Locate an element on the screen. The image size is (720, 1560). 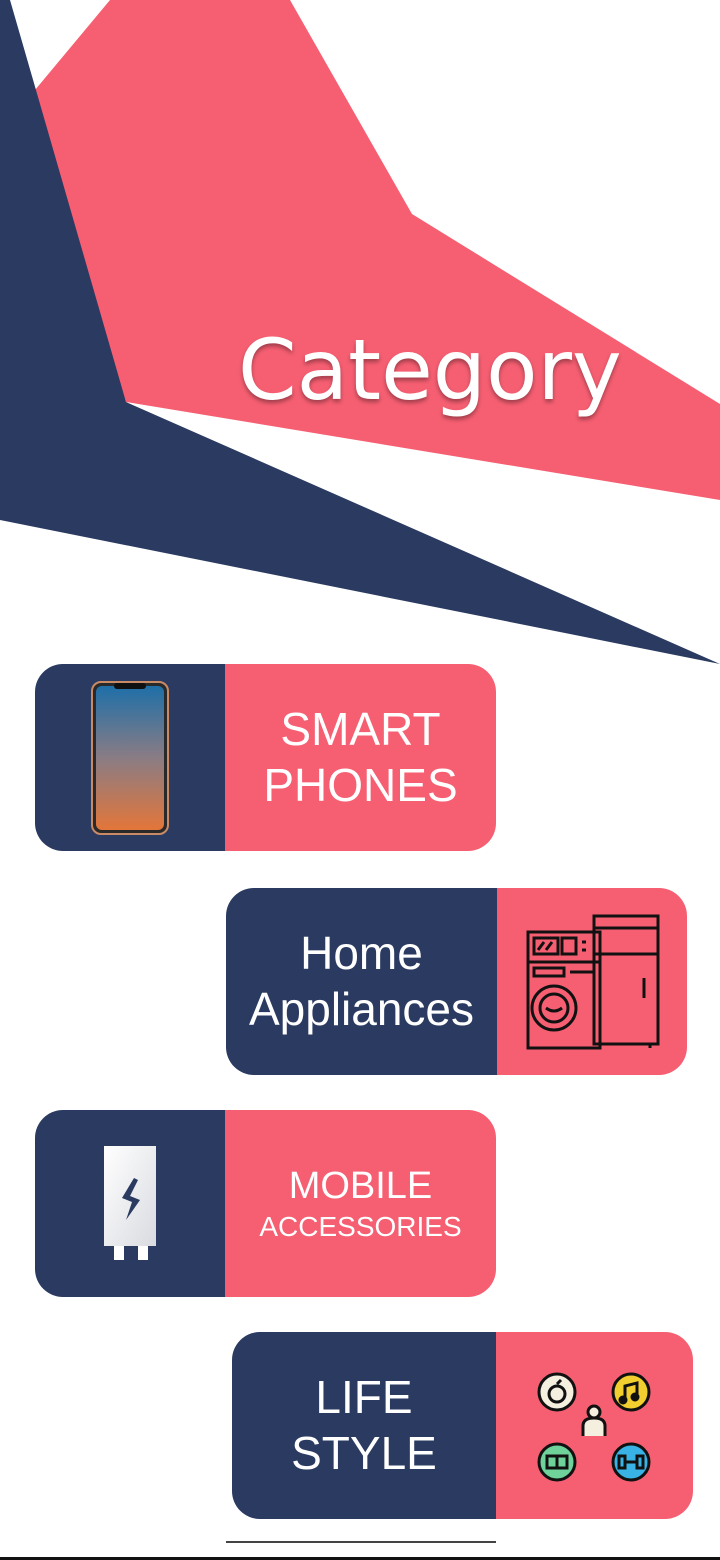
category-card-life-style: LIFE STYLE is located at coordinates (462, 1425).